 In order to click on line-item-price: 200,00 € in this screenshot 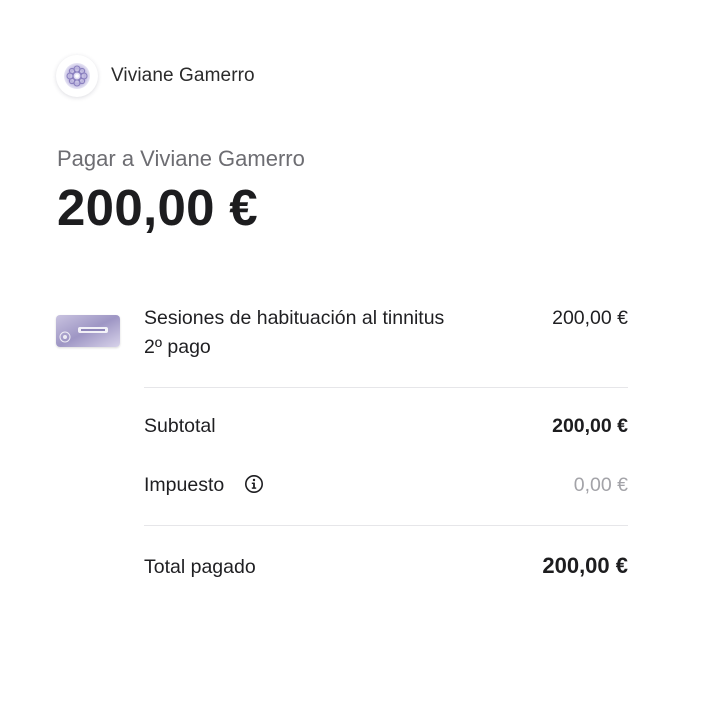, I will do `click(590, 318)`.